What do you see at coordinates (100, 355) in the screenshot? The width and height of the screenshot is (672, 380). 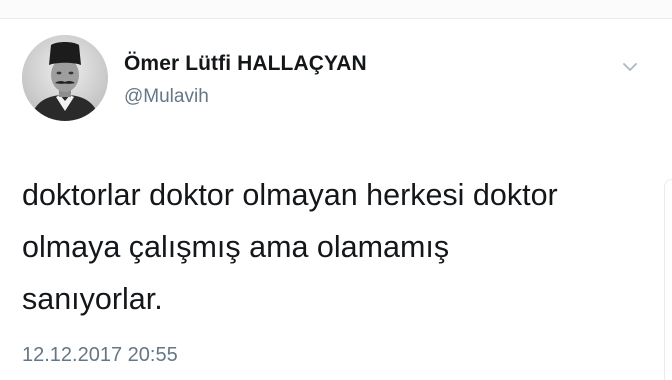 I see `tweet-timestamp: 12.12.2017 20:55` at bounding box center [100, 355].